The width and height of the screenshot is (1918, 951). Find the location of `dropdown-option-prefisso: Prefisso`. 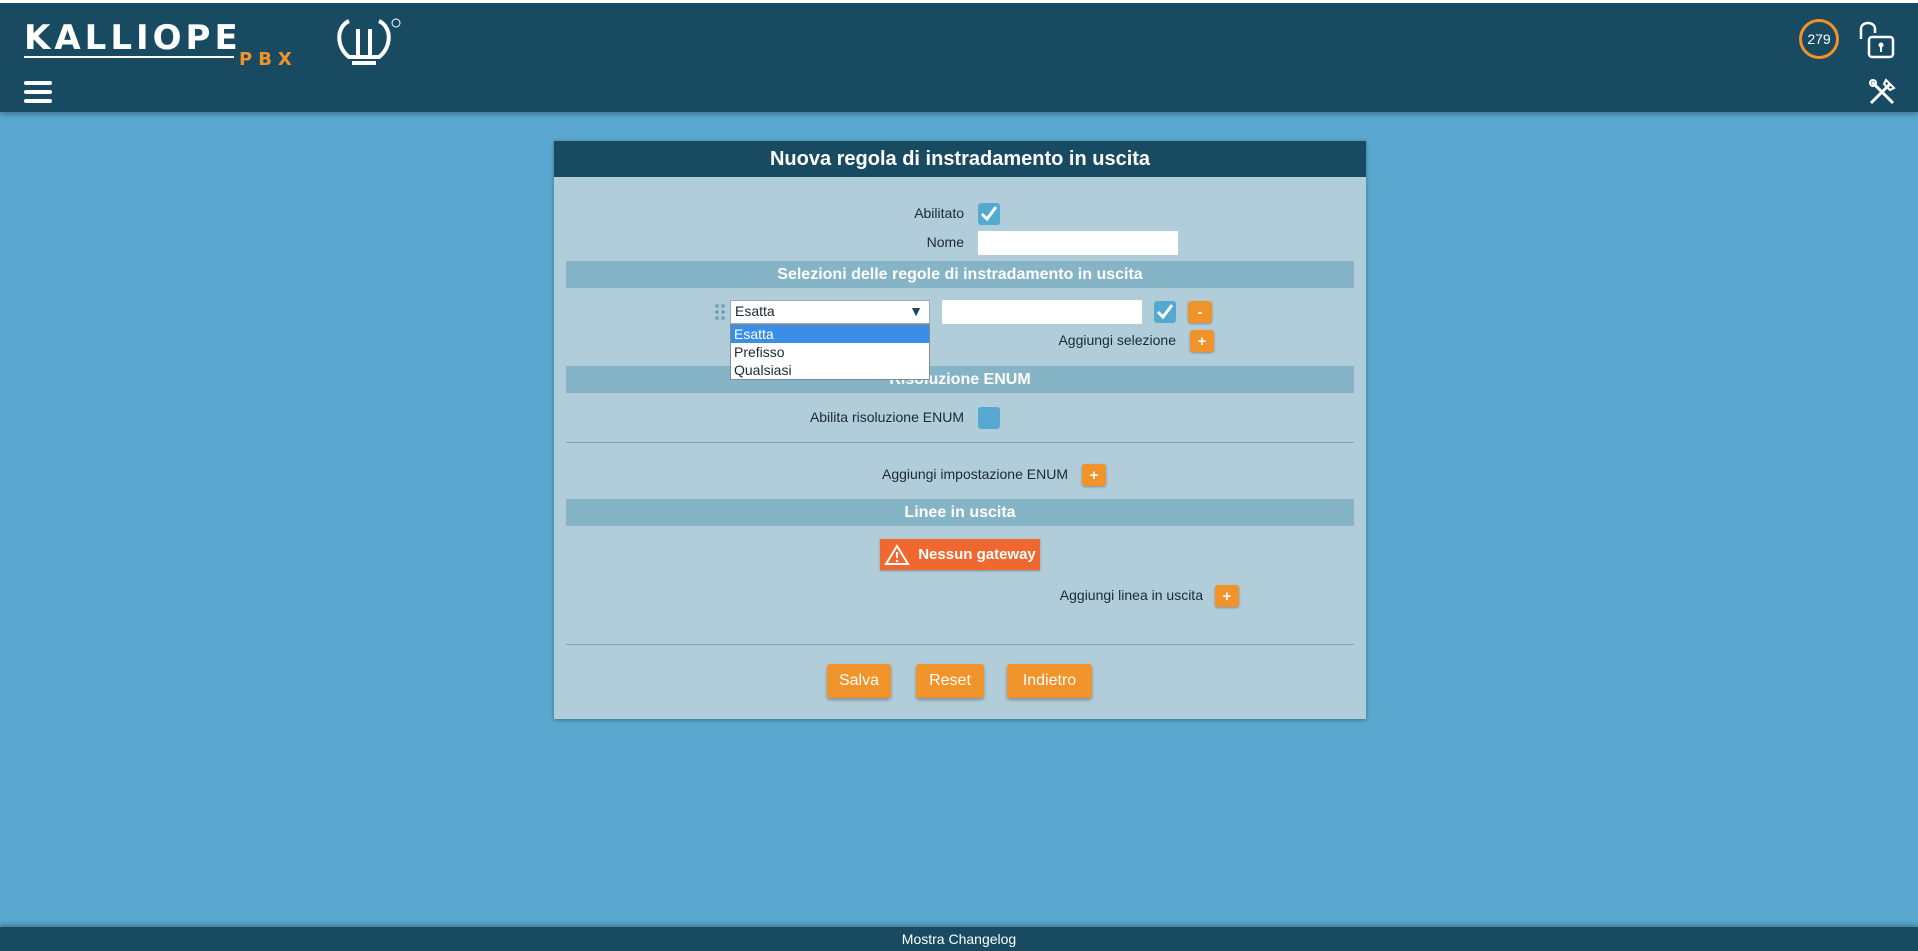

dropdown-option-prefisso: Prefisso is located at coordinates (830, 352).